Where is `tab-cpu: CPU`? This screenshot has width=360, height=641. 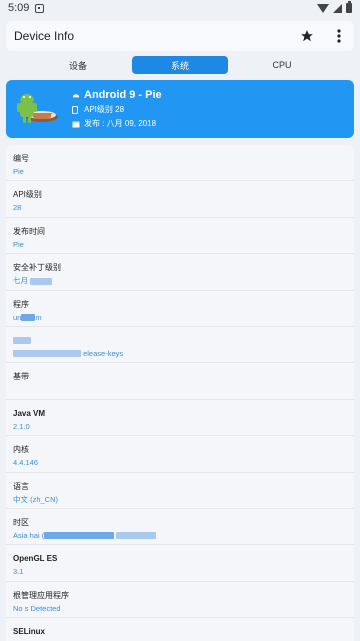 tab-cpu: CPU is located at coordinates (282, 65).